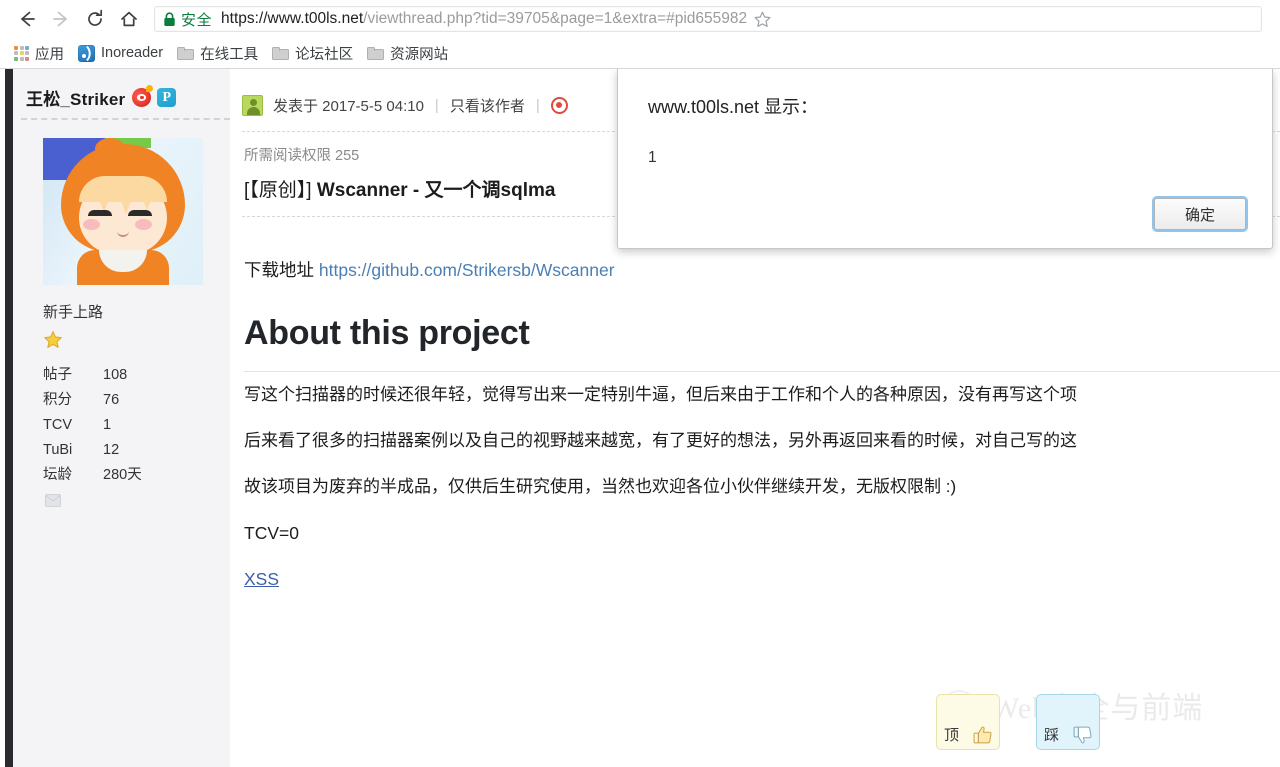 Image resolution: width=1280 pixels, height=767 pixels. What do you see at coordinates (21, 53) in the screenshot?
I see `apps-grid-icon` at bounding box center [21, 53].